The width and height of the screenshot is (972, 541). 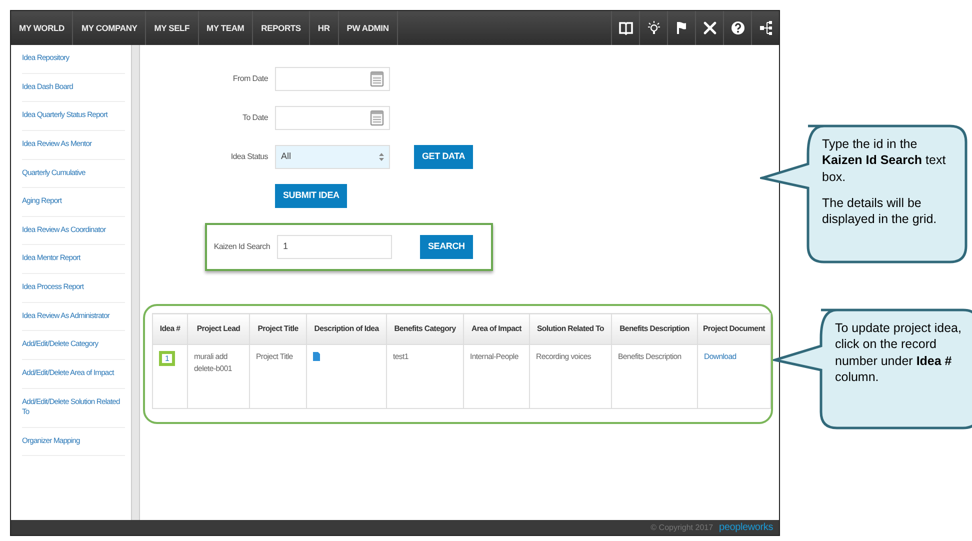 What do you see at coordinates (334, 247) in the screenshot?
I see `search-field: 1` at bounding box center [334, 247].